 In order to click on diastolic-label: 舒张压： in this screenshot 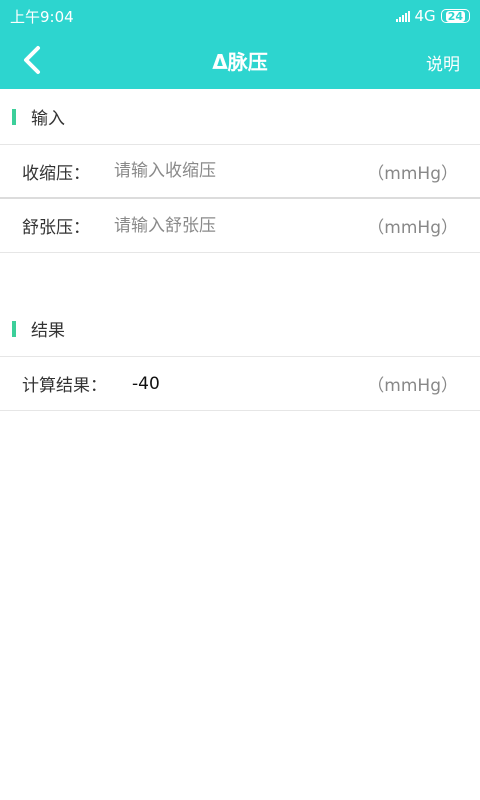, I will do `click(56, 228)`.